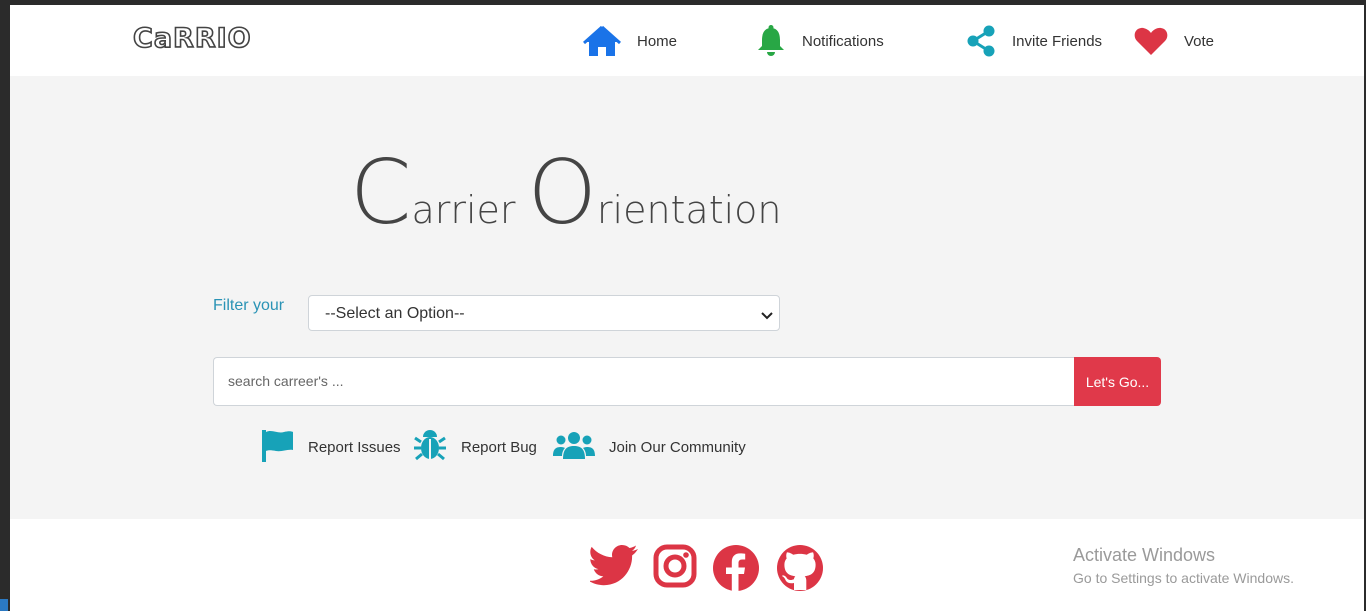 Image resolution: width=1366 pixels, height=611 pixels. Describe the element at coordinates (657, 41) in the screenshot. I see `nav-home-label: Home` at that location.